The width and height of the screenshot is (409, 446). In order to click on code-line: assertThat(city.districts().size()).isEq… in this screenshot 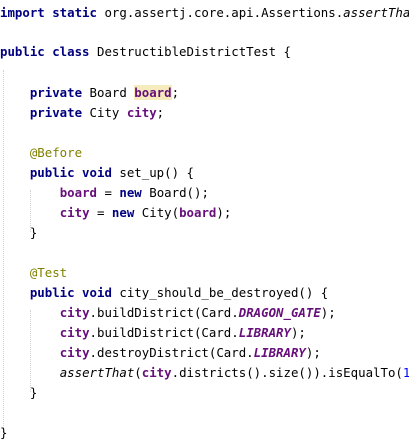, I will do `click(204, 373)`.